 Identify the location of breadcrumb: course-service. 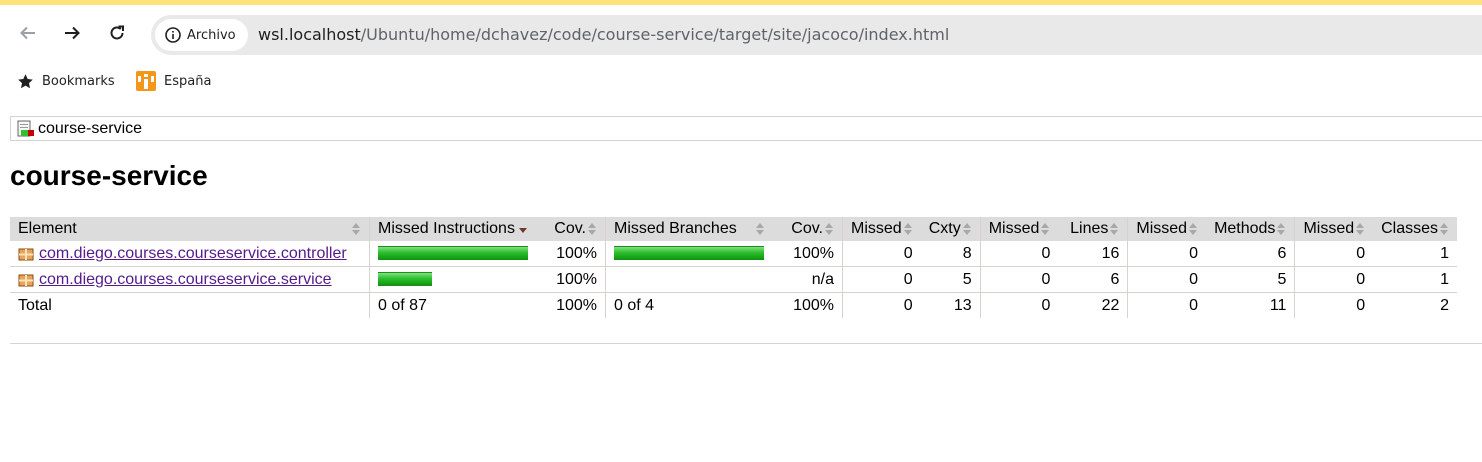
(746, 128).